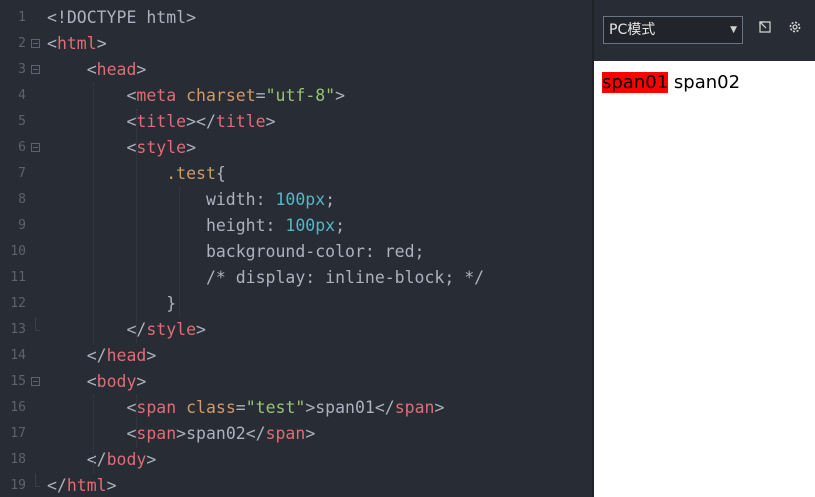 The height and width of the screenshot is (497, 815). I want to click on code-text: <head>, so click(97, 70).